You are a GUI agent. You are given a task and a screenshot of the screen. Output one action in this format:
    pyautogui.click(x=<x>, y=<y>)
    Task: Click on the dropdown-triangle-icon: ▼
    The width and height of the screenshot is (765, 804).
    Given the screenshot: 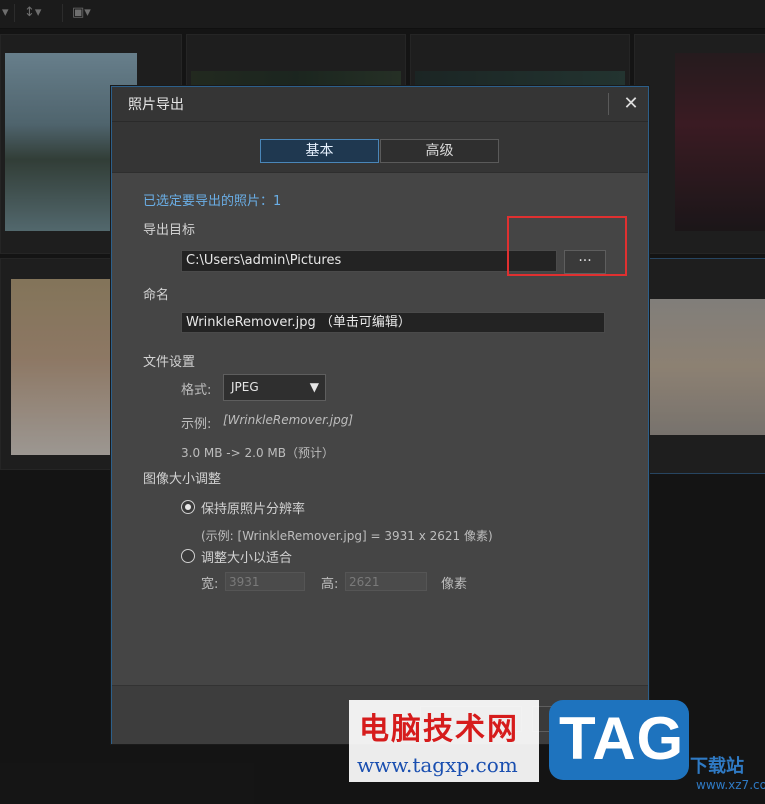 What is the action you would take?
    pyautogui.click(x=314, y=387)
    